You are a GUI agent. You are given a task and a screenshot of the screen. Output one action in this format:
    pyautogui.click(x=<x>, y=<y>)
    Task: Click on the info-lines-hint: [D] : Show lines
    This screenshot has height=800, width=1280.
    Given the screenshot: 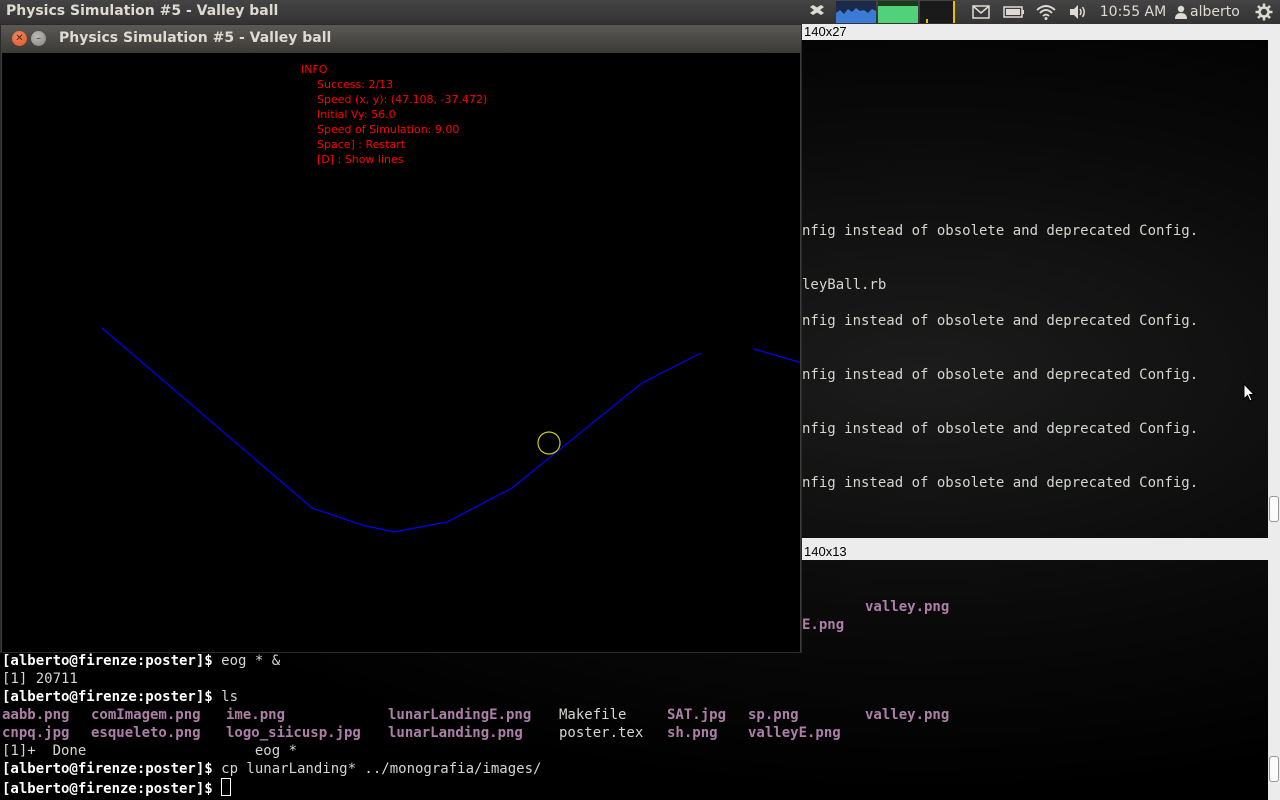 What is the action you would take?
    pyautogui.click(x=360, y=159)
    